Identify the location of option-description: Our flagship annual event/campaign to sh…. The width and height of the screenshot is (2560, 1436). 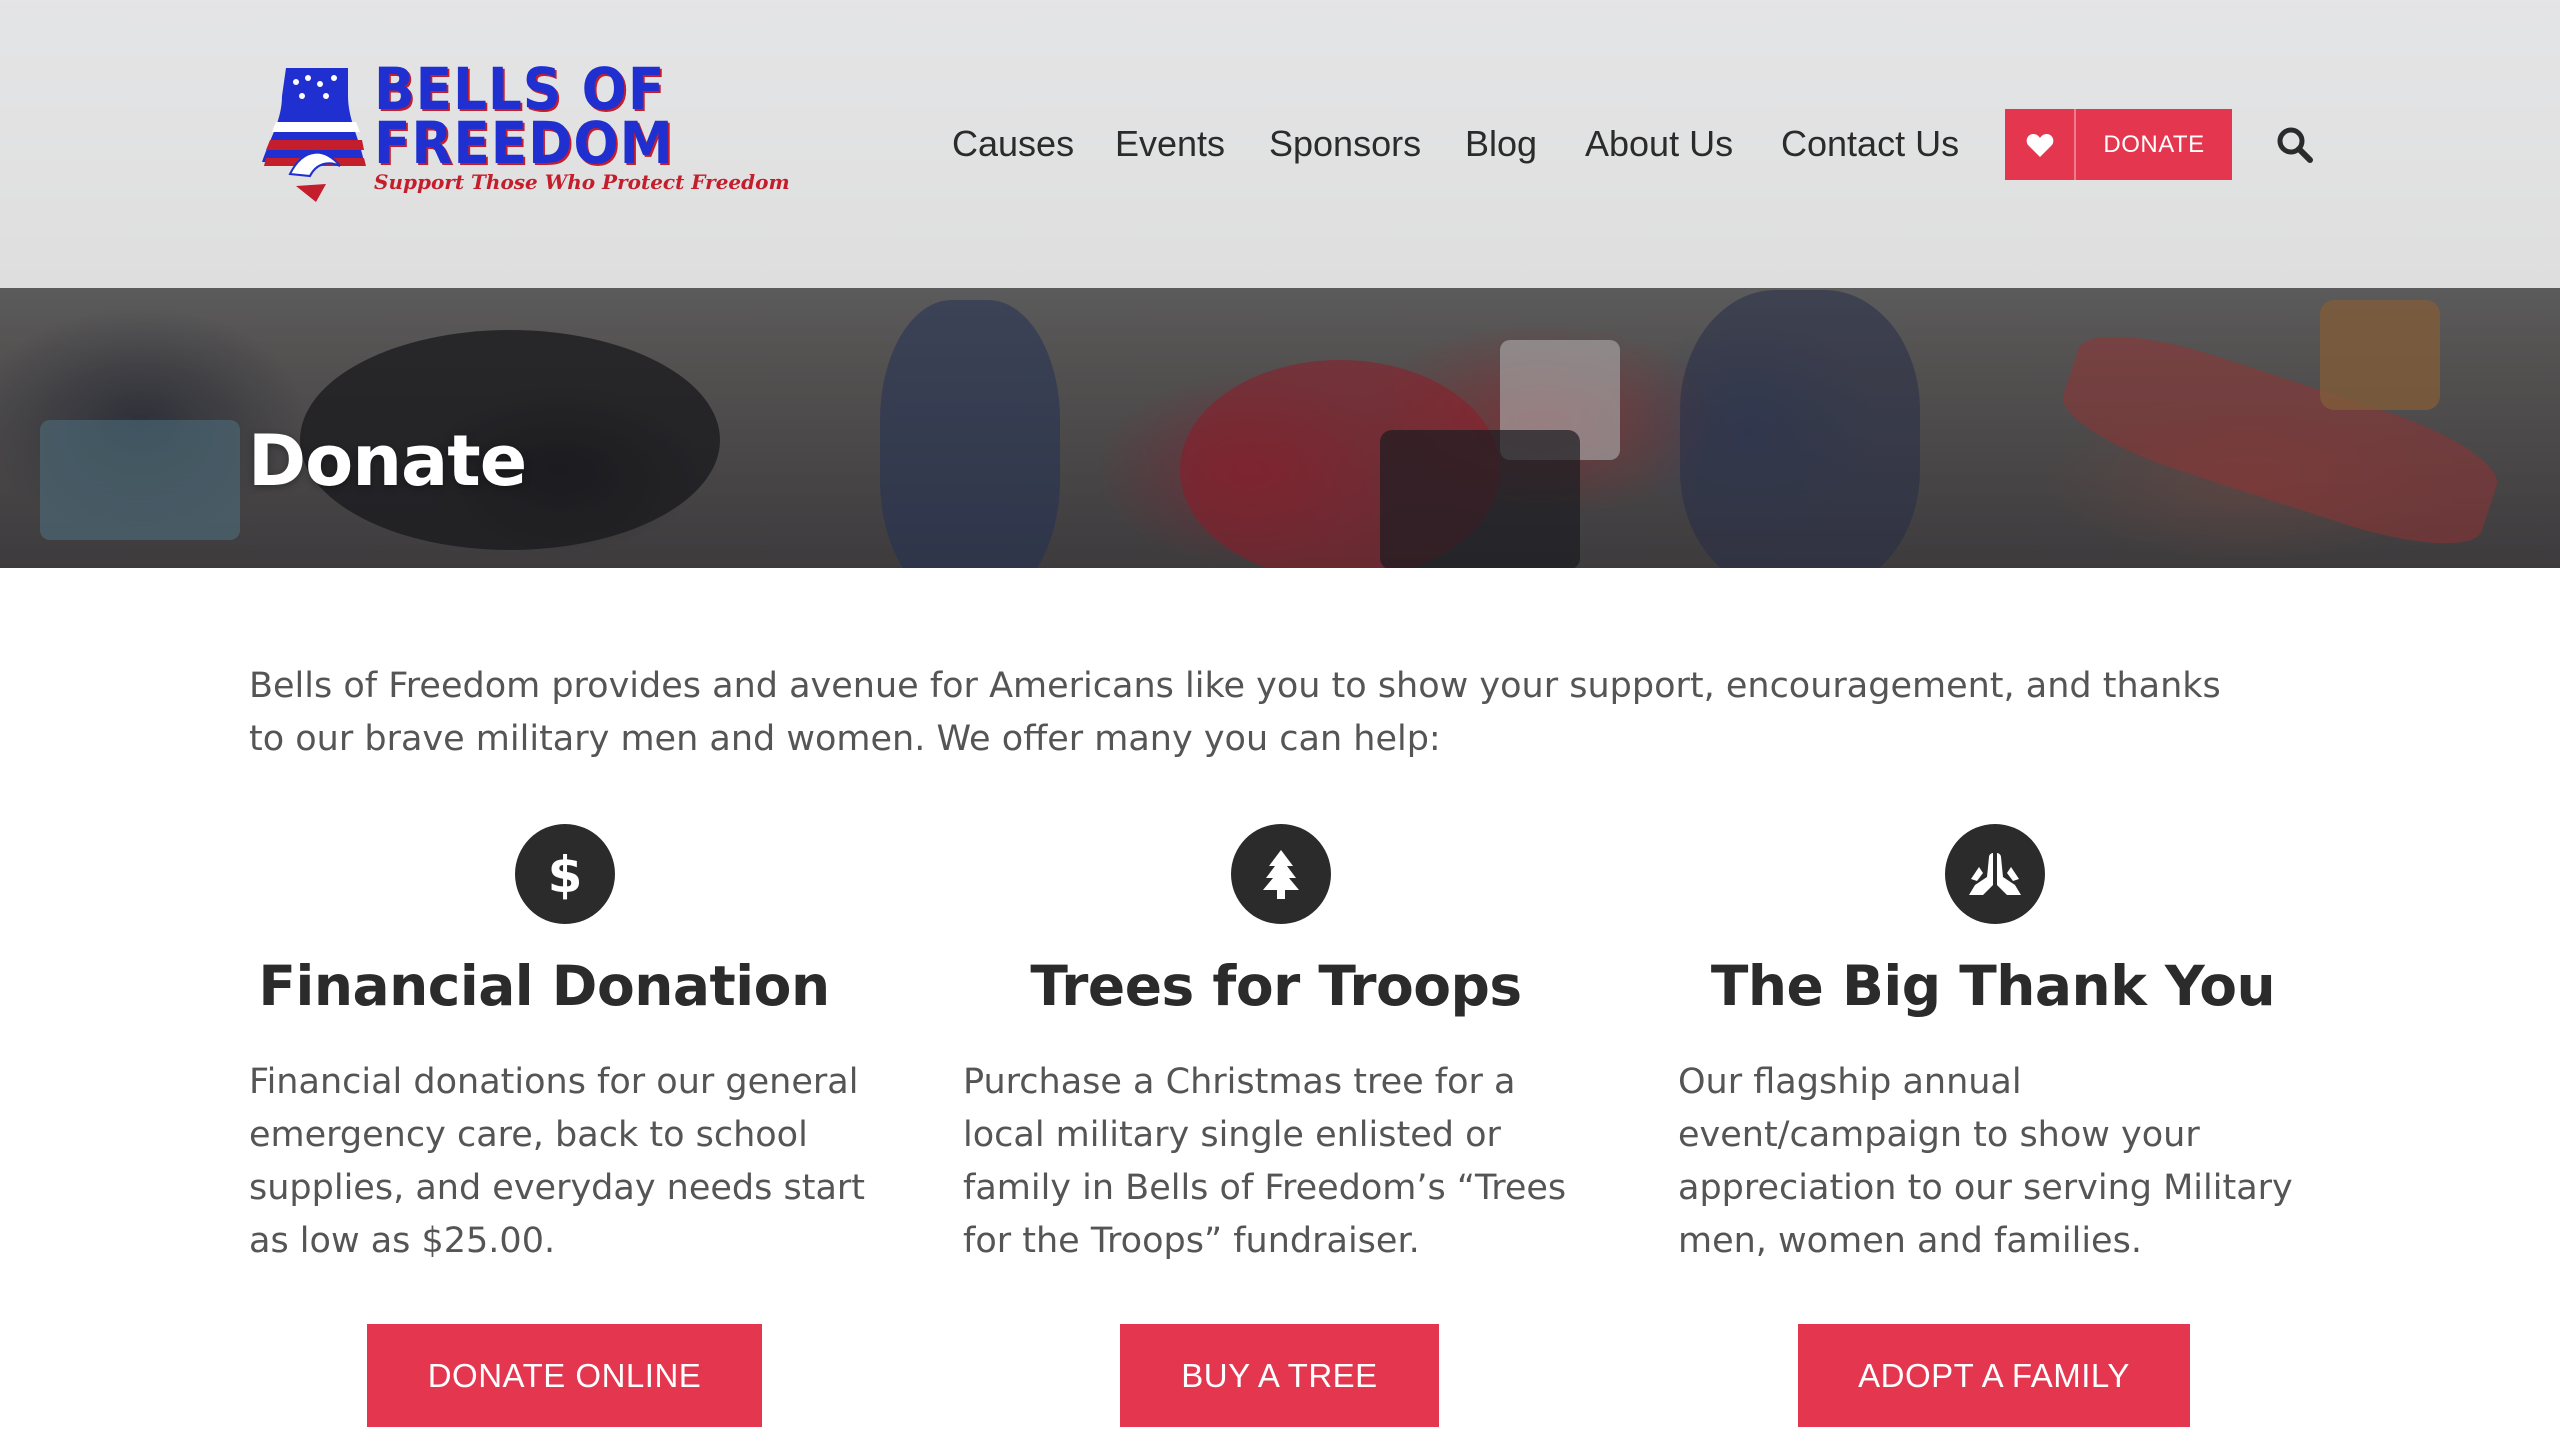
(1985, 1161).